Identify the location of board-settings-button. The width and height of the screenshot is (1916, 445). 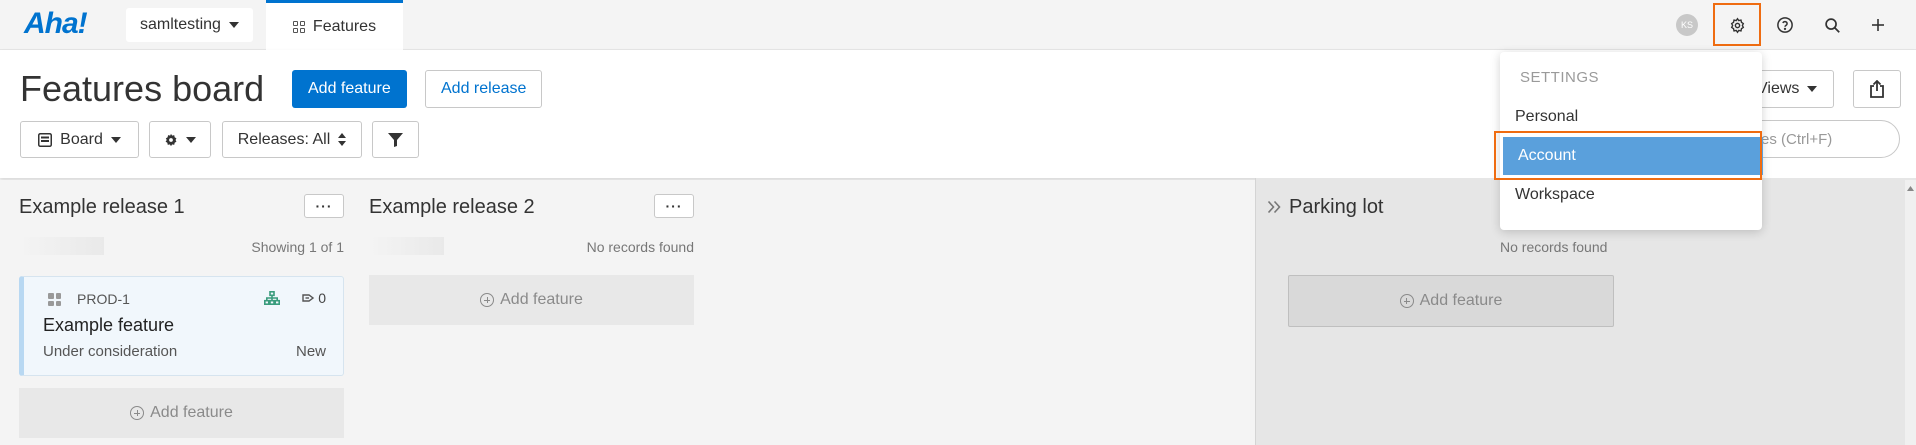
(180, 139).